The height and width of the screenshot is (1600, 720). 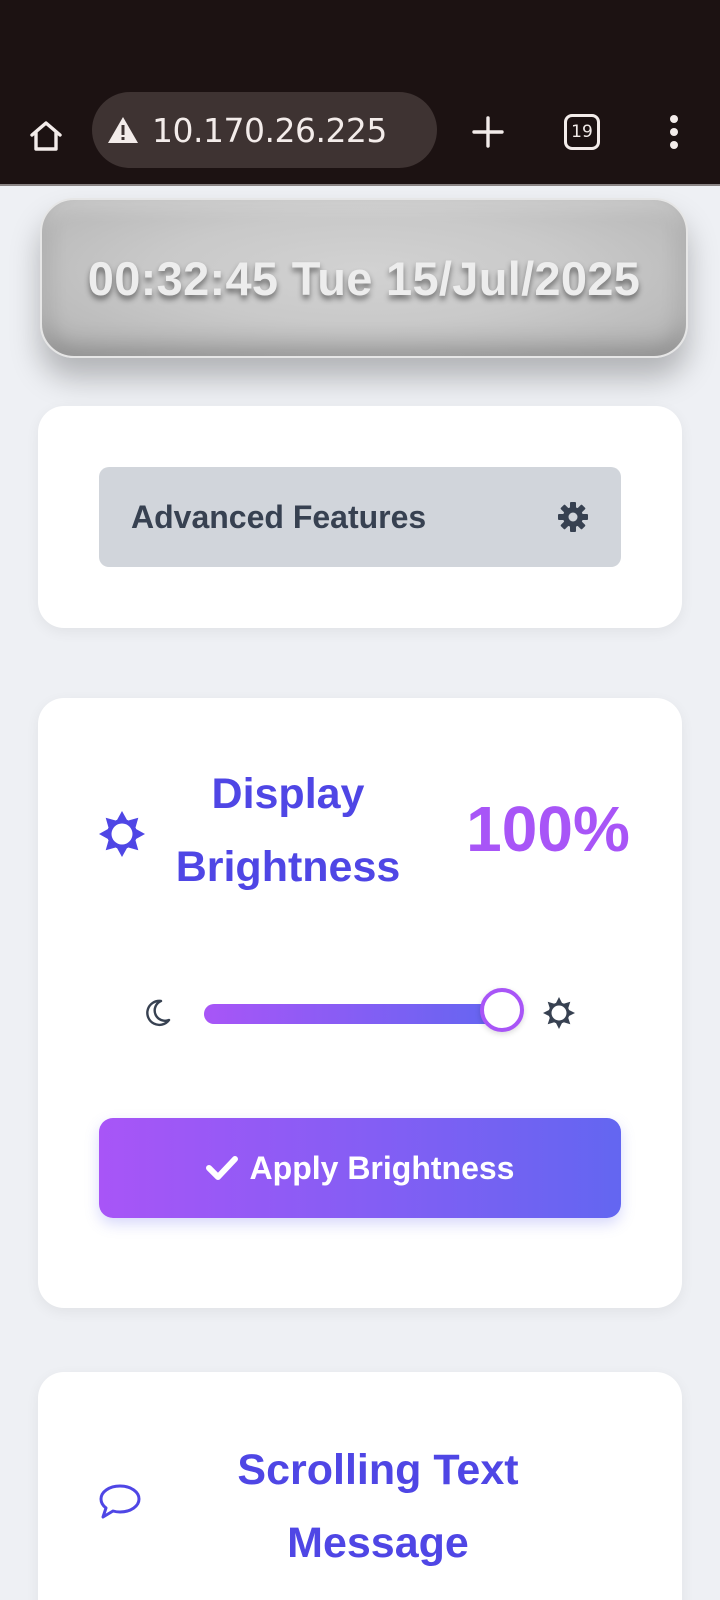 I want to click on tab-switcher-button: 19, so click(x=582, y=132).